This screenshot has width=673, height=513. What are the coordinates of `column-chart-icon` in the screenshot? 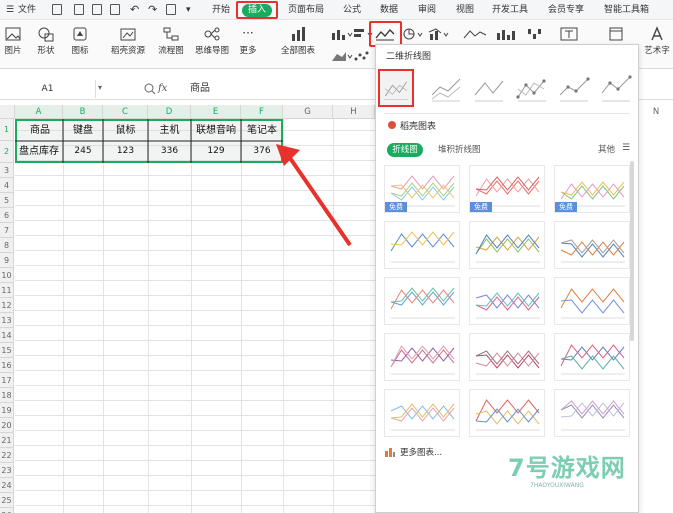 It's located at (342, 34).